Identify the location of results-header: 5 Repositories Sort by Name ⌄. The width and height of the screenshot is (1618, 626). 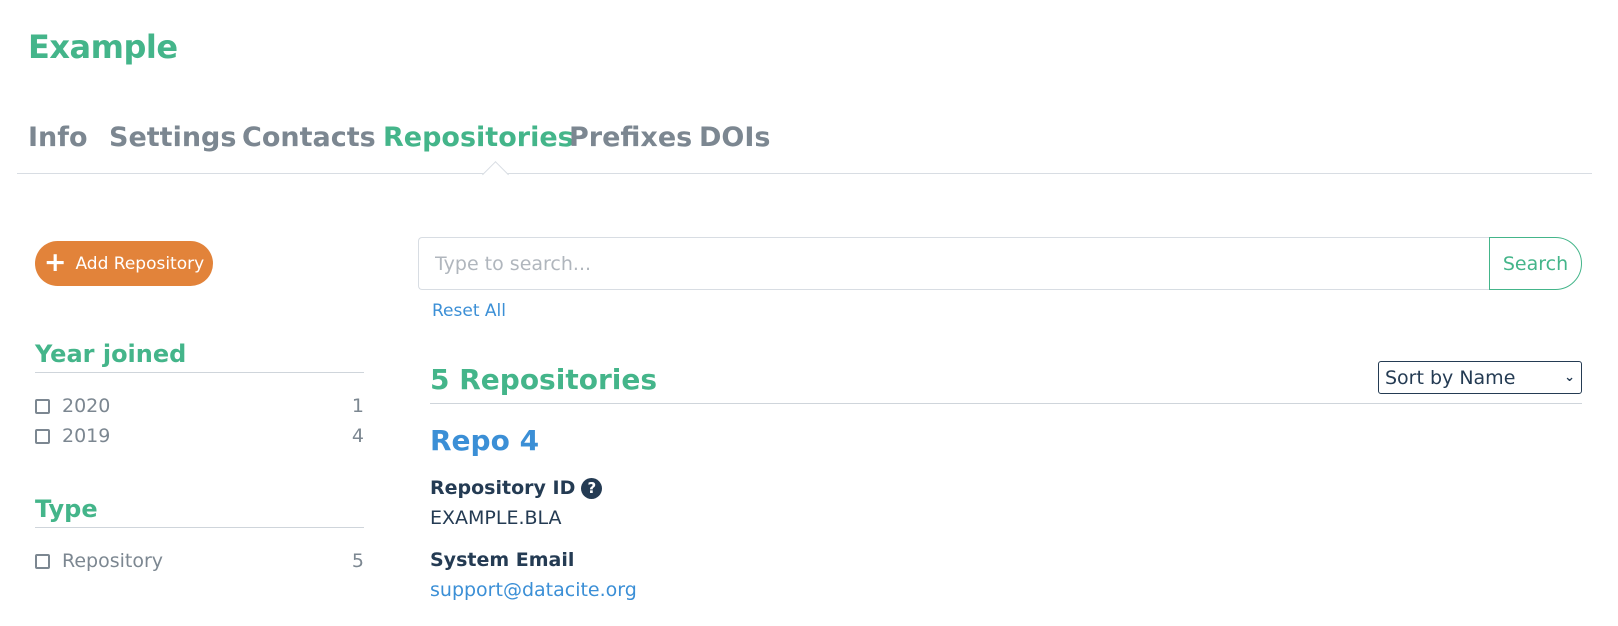
(1006, 381).